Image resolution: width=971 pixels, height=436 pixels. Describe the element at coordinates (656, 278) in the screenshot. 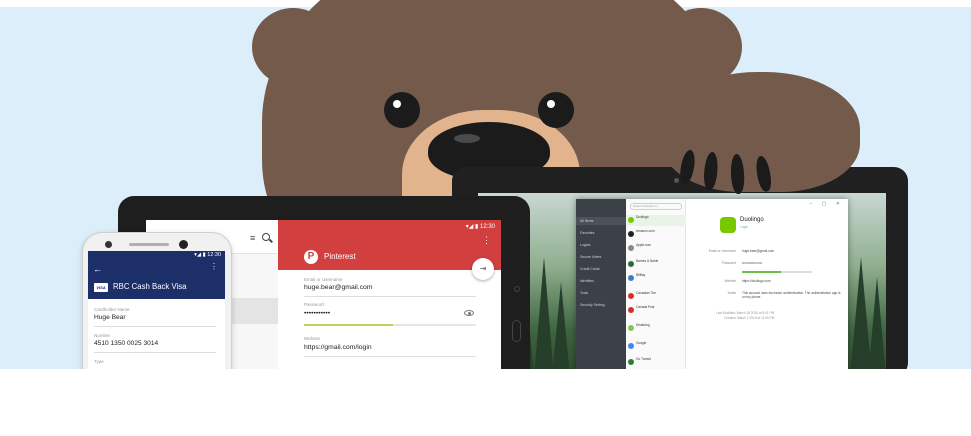

I see `list-item: BitBay` at that location.